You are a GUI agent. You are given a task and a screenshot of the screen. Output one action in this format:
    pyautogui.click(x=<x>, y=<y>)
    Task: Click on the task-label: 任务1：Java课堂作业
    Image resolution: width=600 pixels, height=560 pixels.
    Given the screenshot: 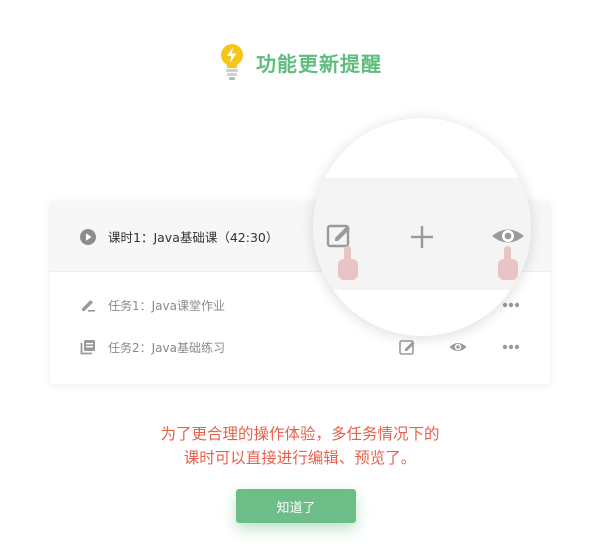 What is the action you would take?
    pyautogui.click(x=166, y=305)
    